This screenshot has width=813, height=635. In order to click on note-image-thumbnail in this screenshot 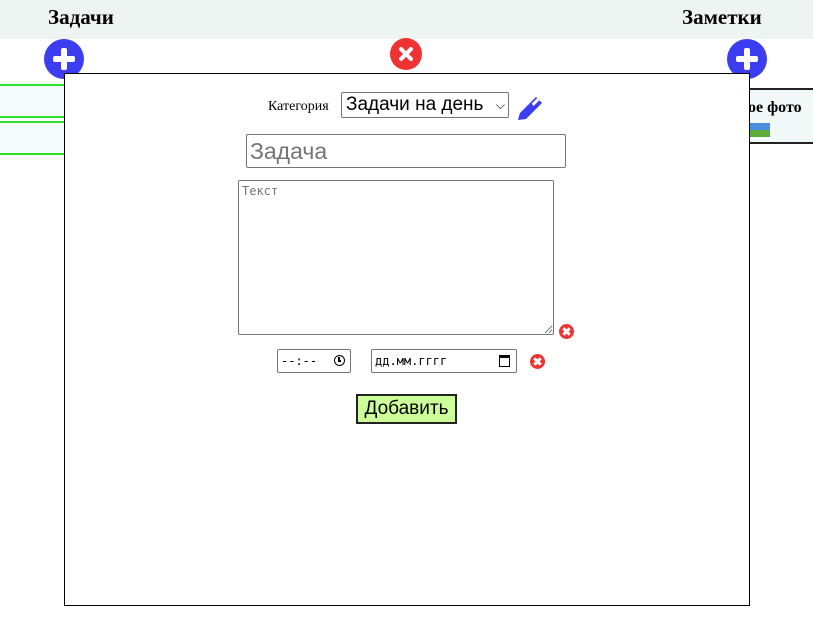, I will do `click(759, 130)`.